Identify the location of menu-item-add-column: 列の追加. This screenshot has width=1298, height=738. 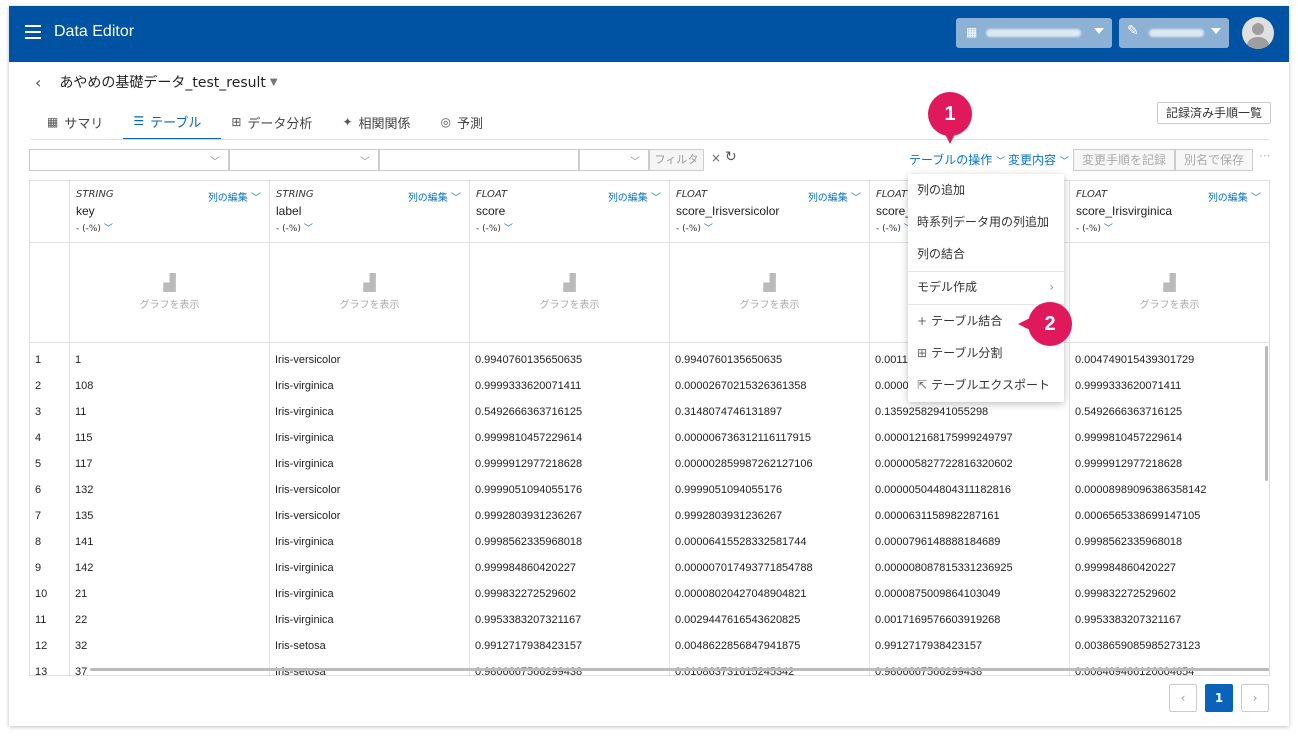
(986, 190).